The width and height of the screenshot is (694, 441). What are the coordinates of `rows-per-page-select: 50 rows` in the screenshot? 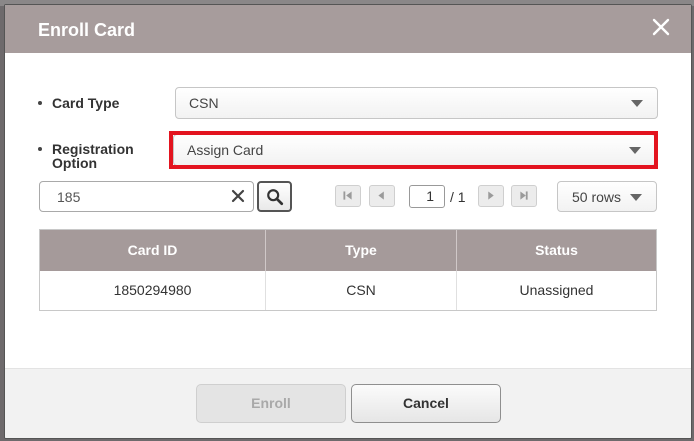 It's located at (607, 196).